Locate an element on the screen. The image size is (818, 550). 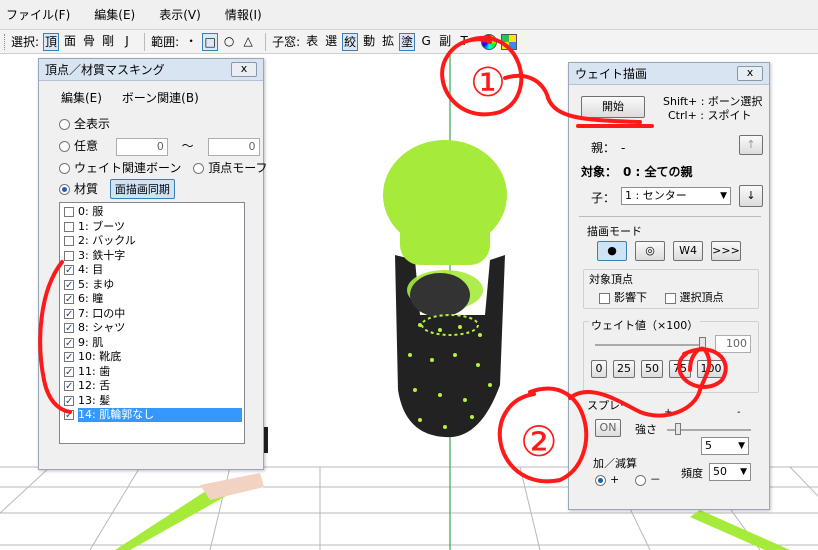
menu-view: 表示(V) is located at coordinates (180, 14).